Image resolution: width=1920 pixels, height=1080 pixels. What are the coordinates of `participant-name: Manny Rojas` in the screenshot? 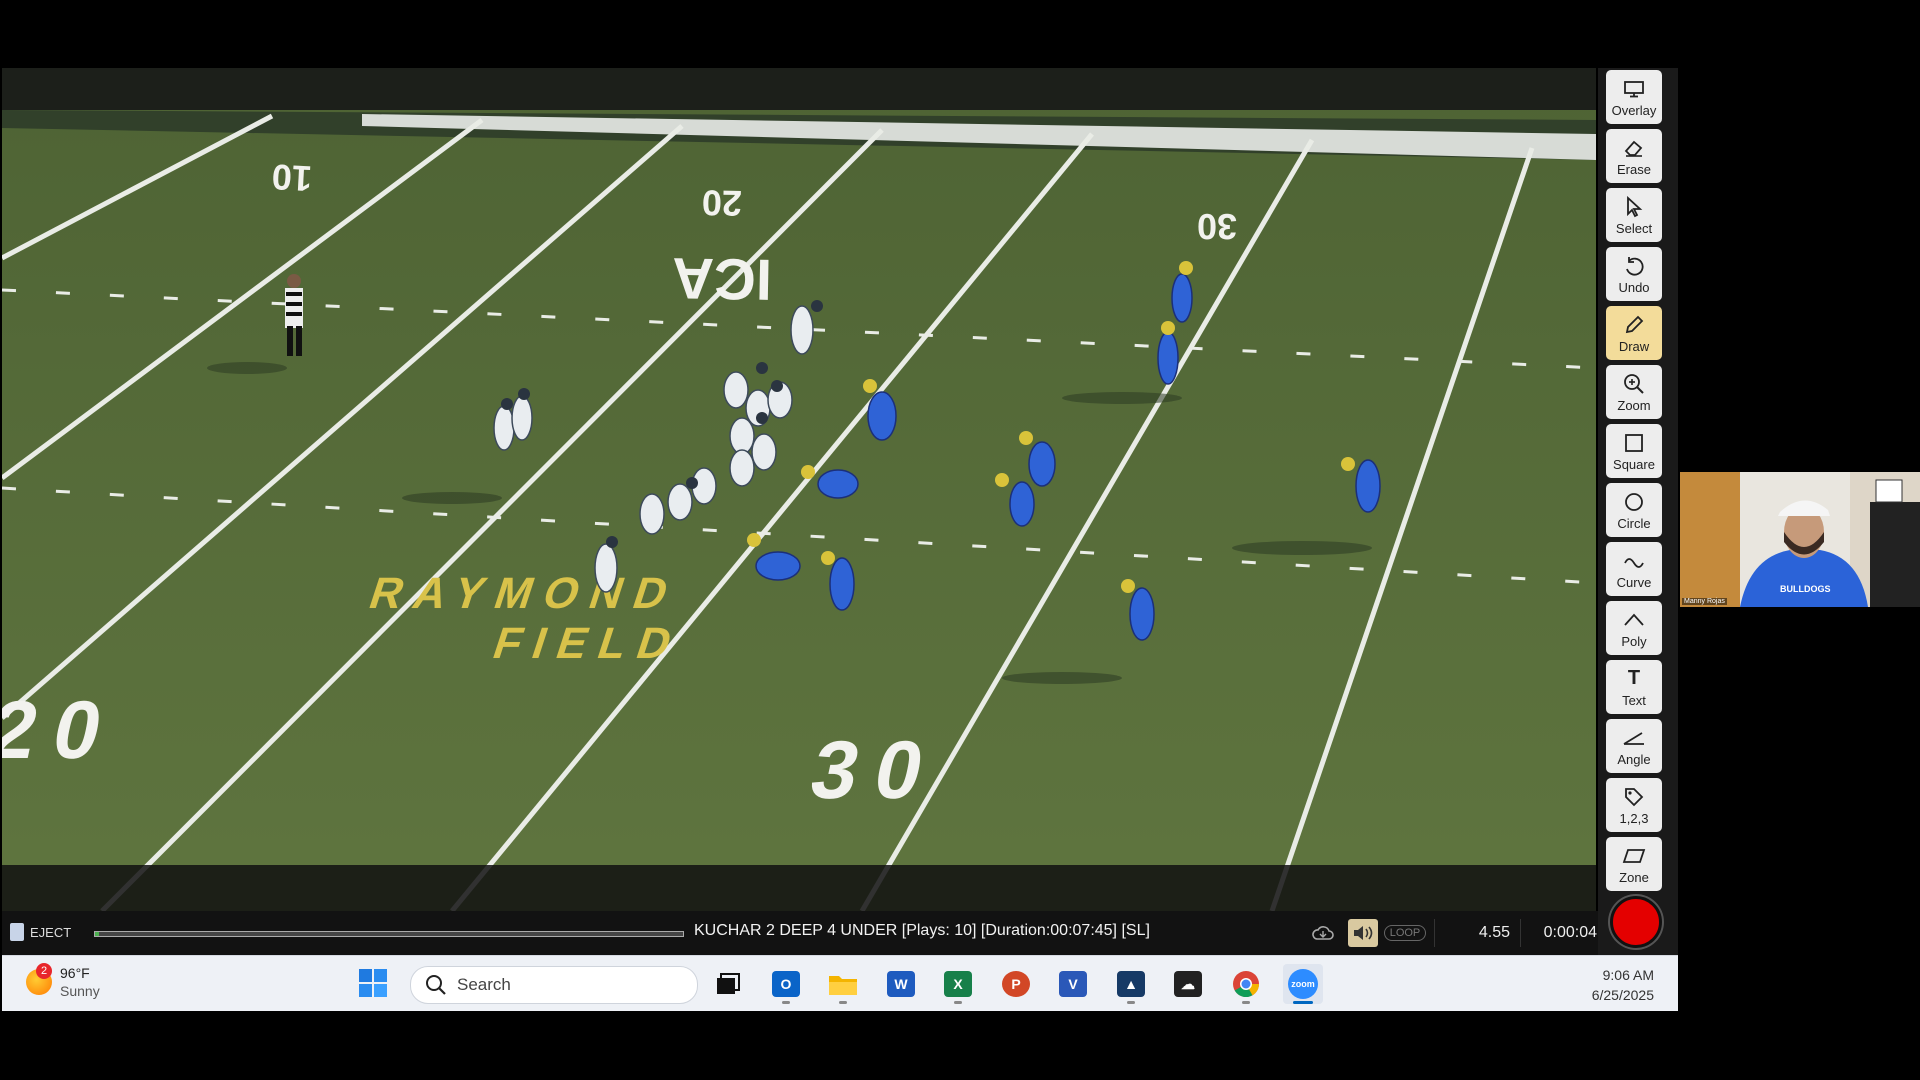 It's located at (1704, 601).